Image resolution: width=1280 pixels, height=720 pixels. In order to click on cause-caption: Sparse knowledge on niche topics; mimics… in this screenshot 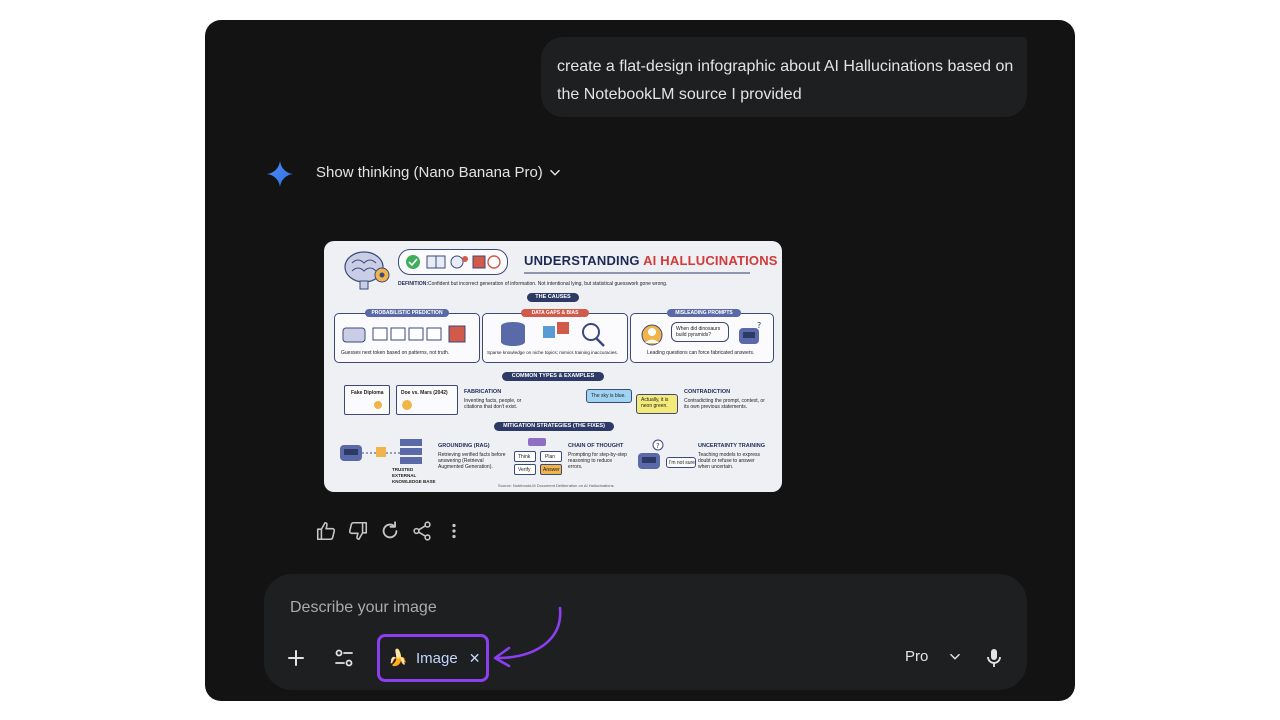, I will do `click(552, 352)`.